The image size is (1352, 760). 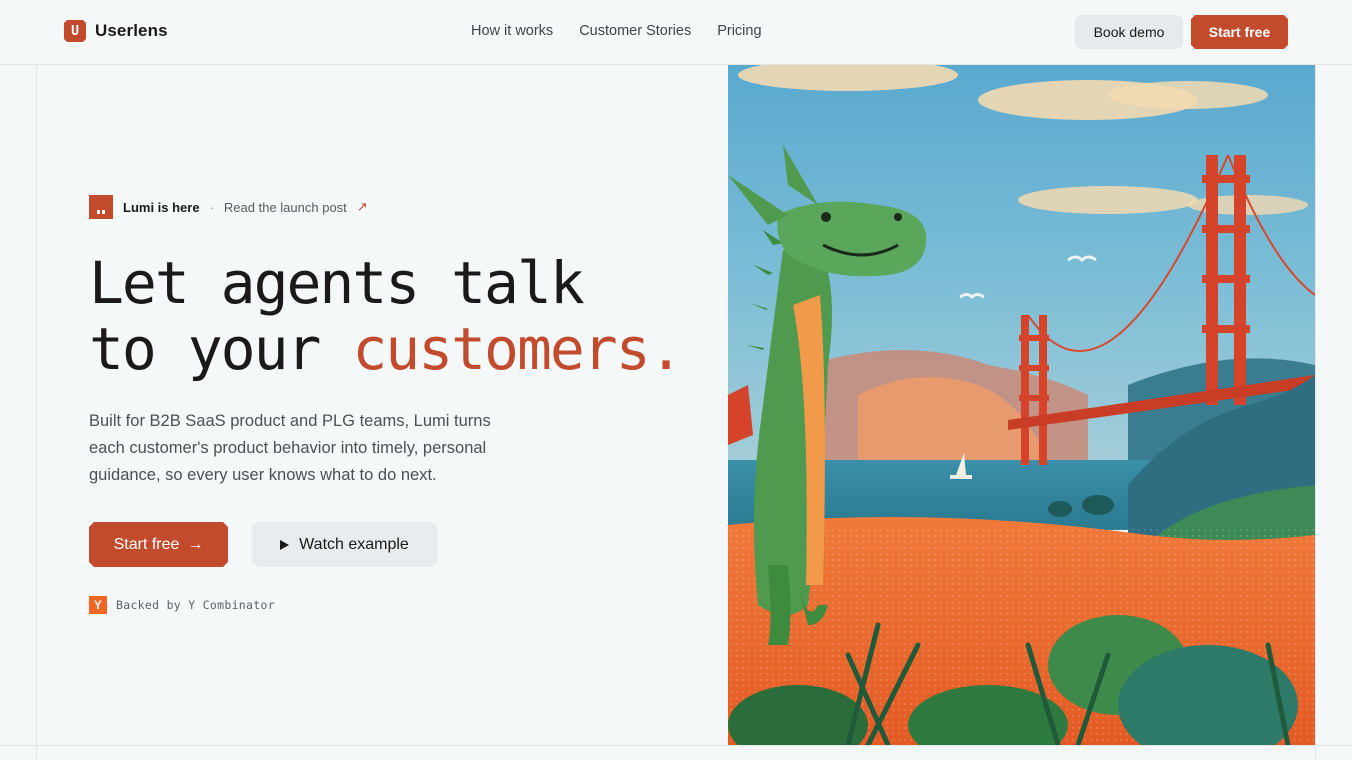 I want to click on play-icon, so click(x=284, y=545).